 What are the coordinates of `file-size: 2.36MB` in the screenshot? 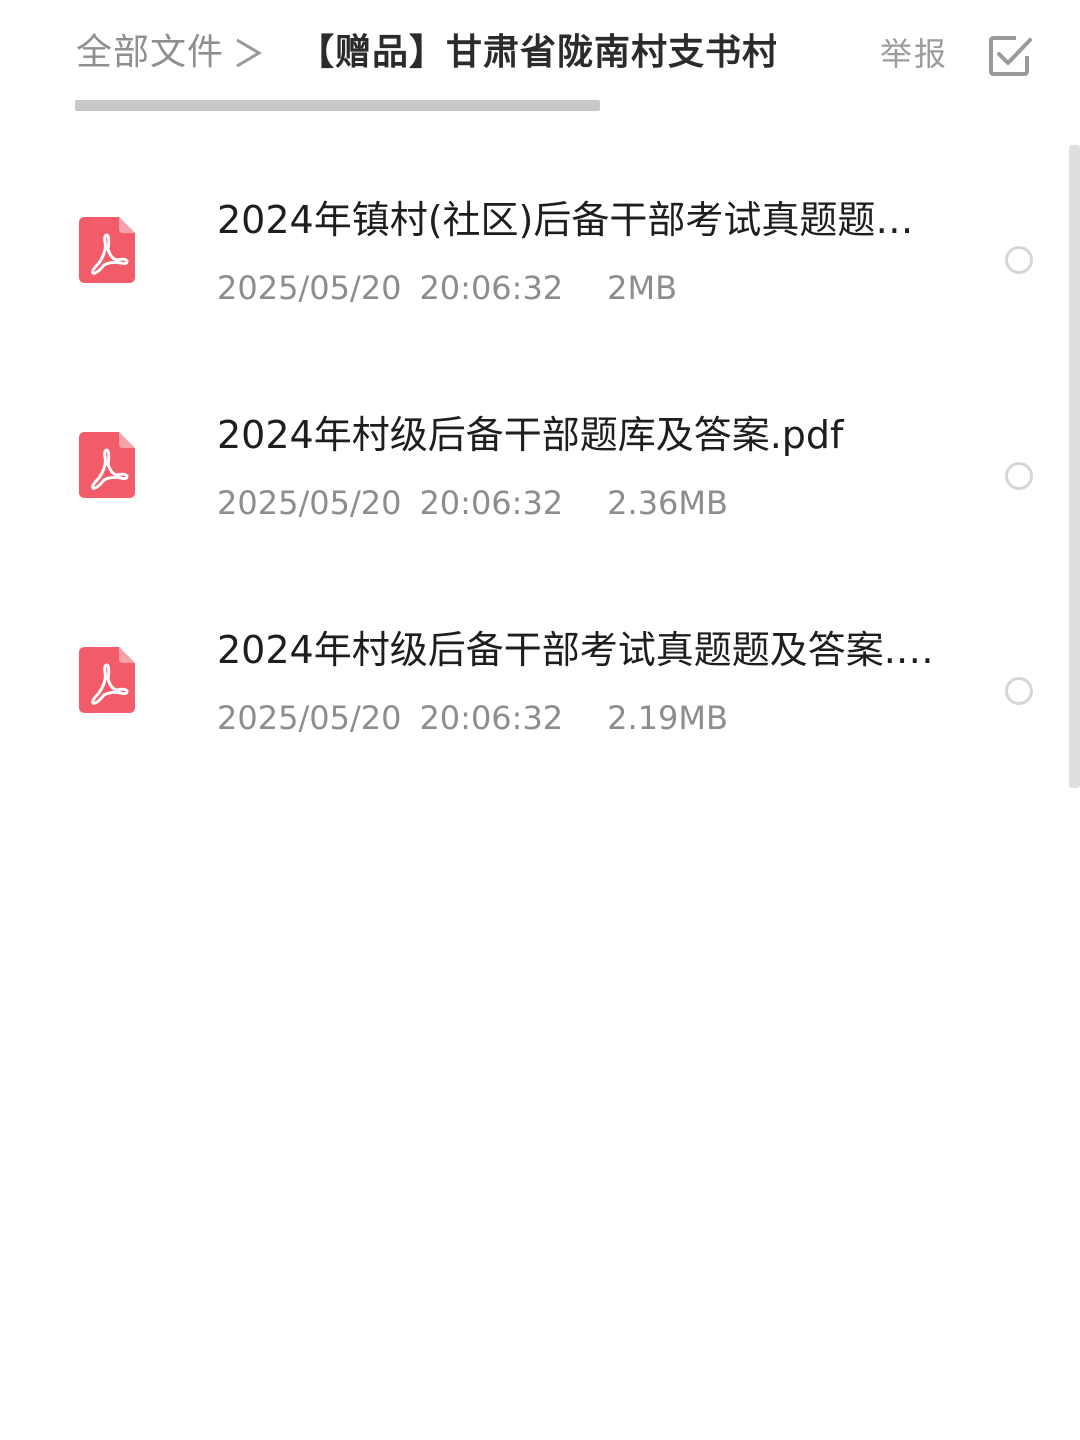 It's located at (667, 503).